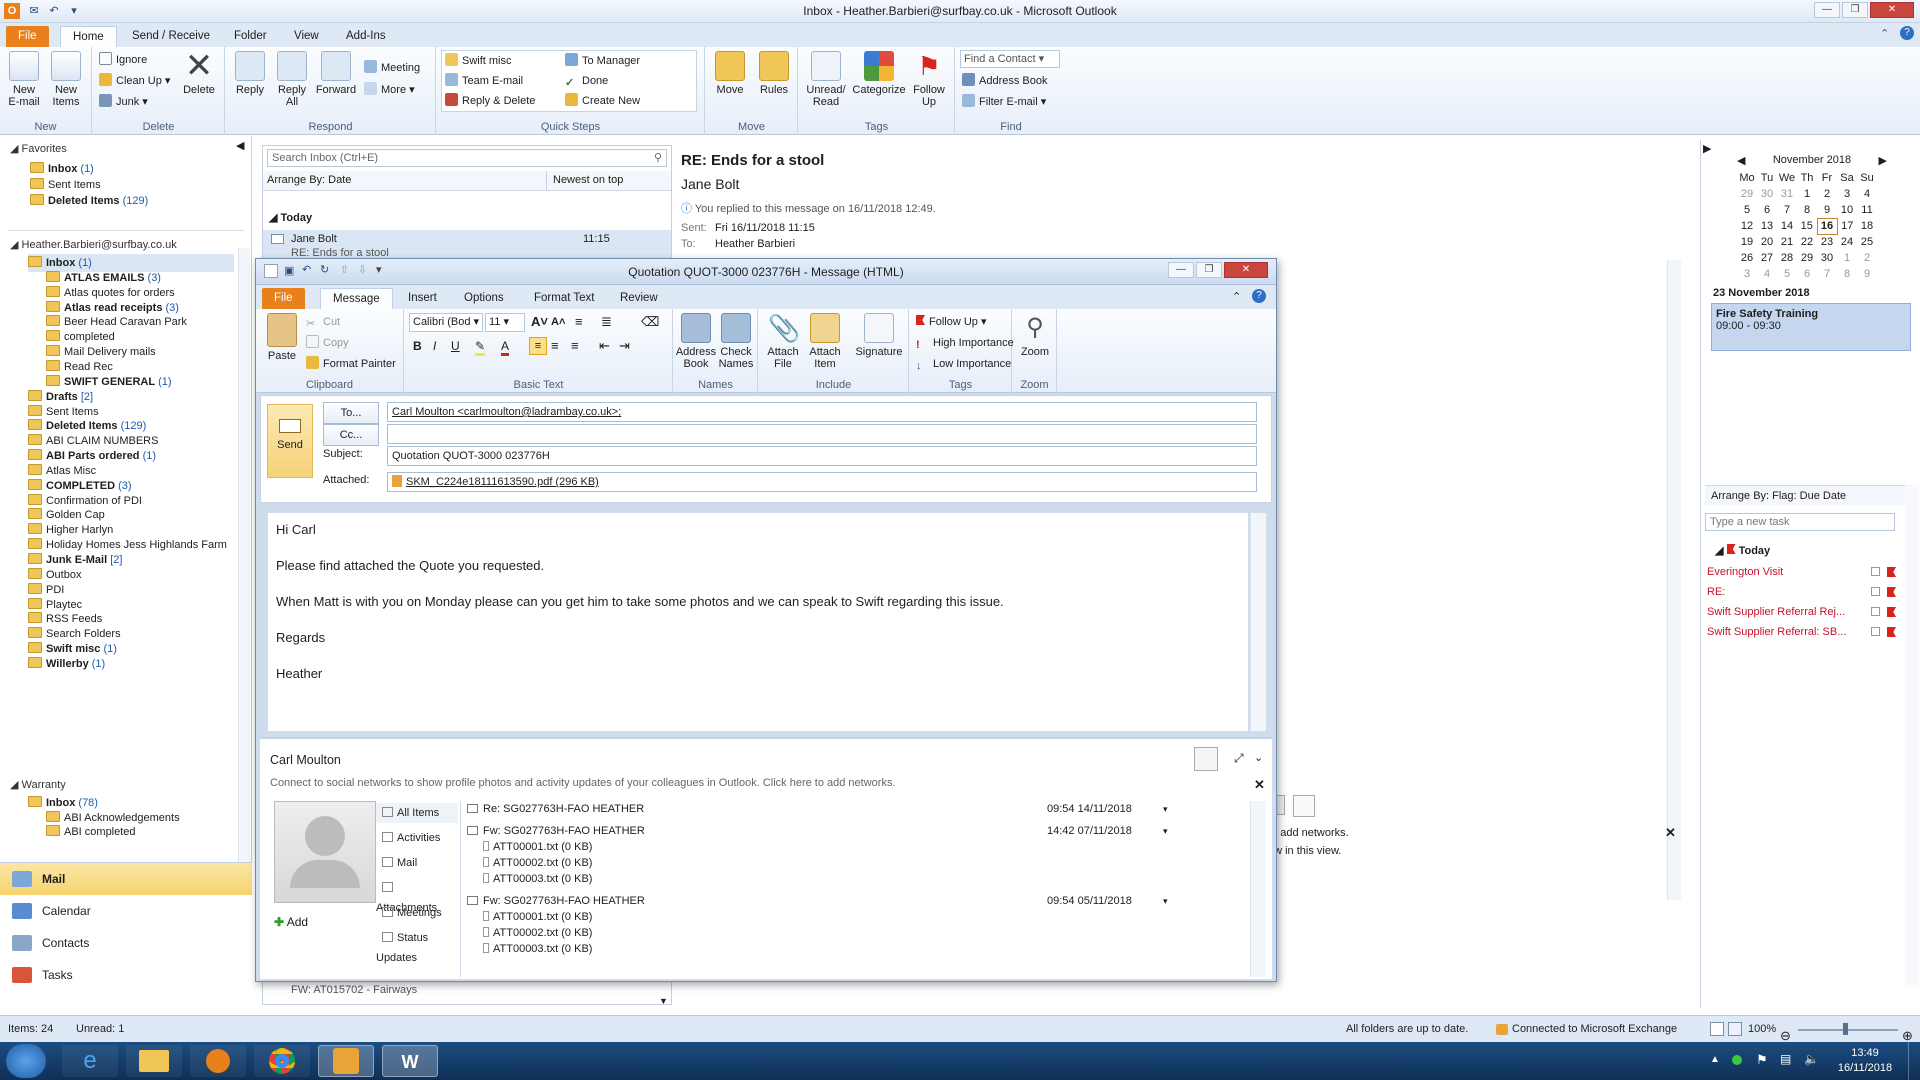 Image resolution: width=1920 pixels, height=1080 pixels. Describe the element at coordinates (154, 1061) in the screenshot. I see `file-explorer-icon` at that location.